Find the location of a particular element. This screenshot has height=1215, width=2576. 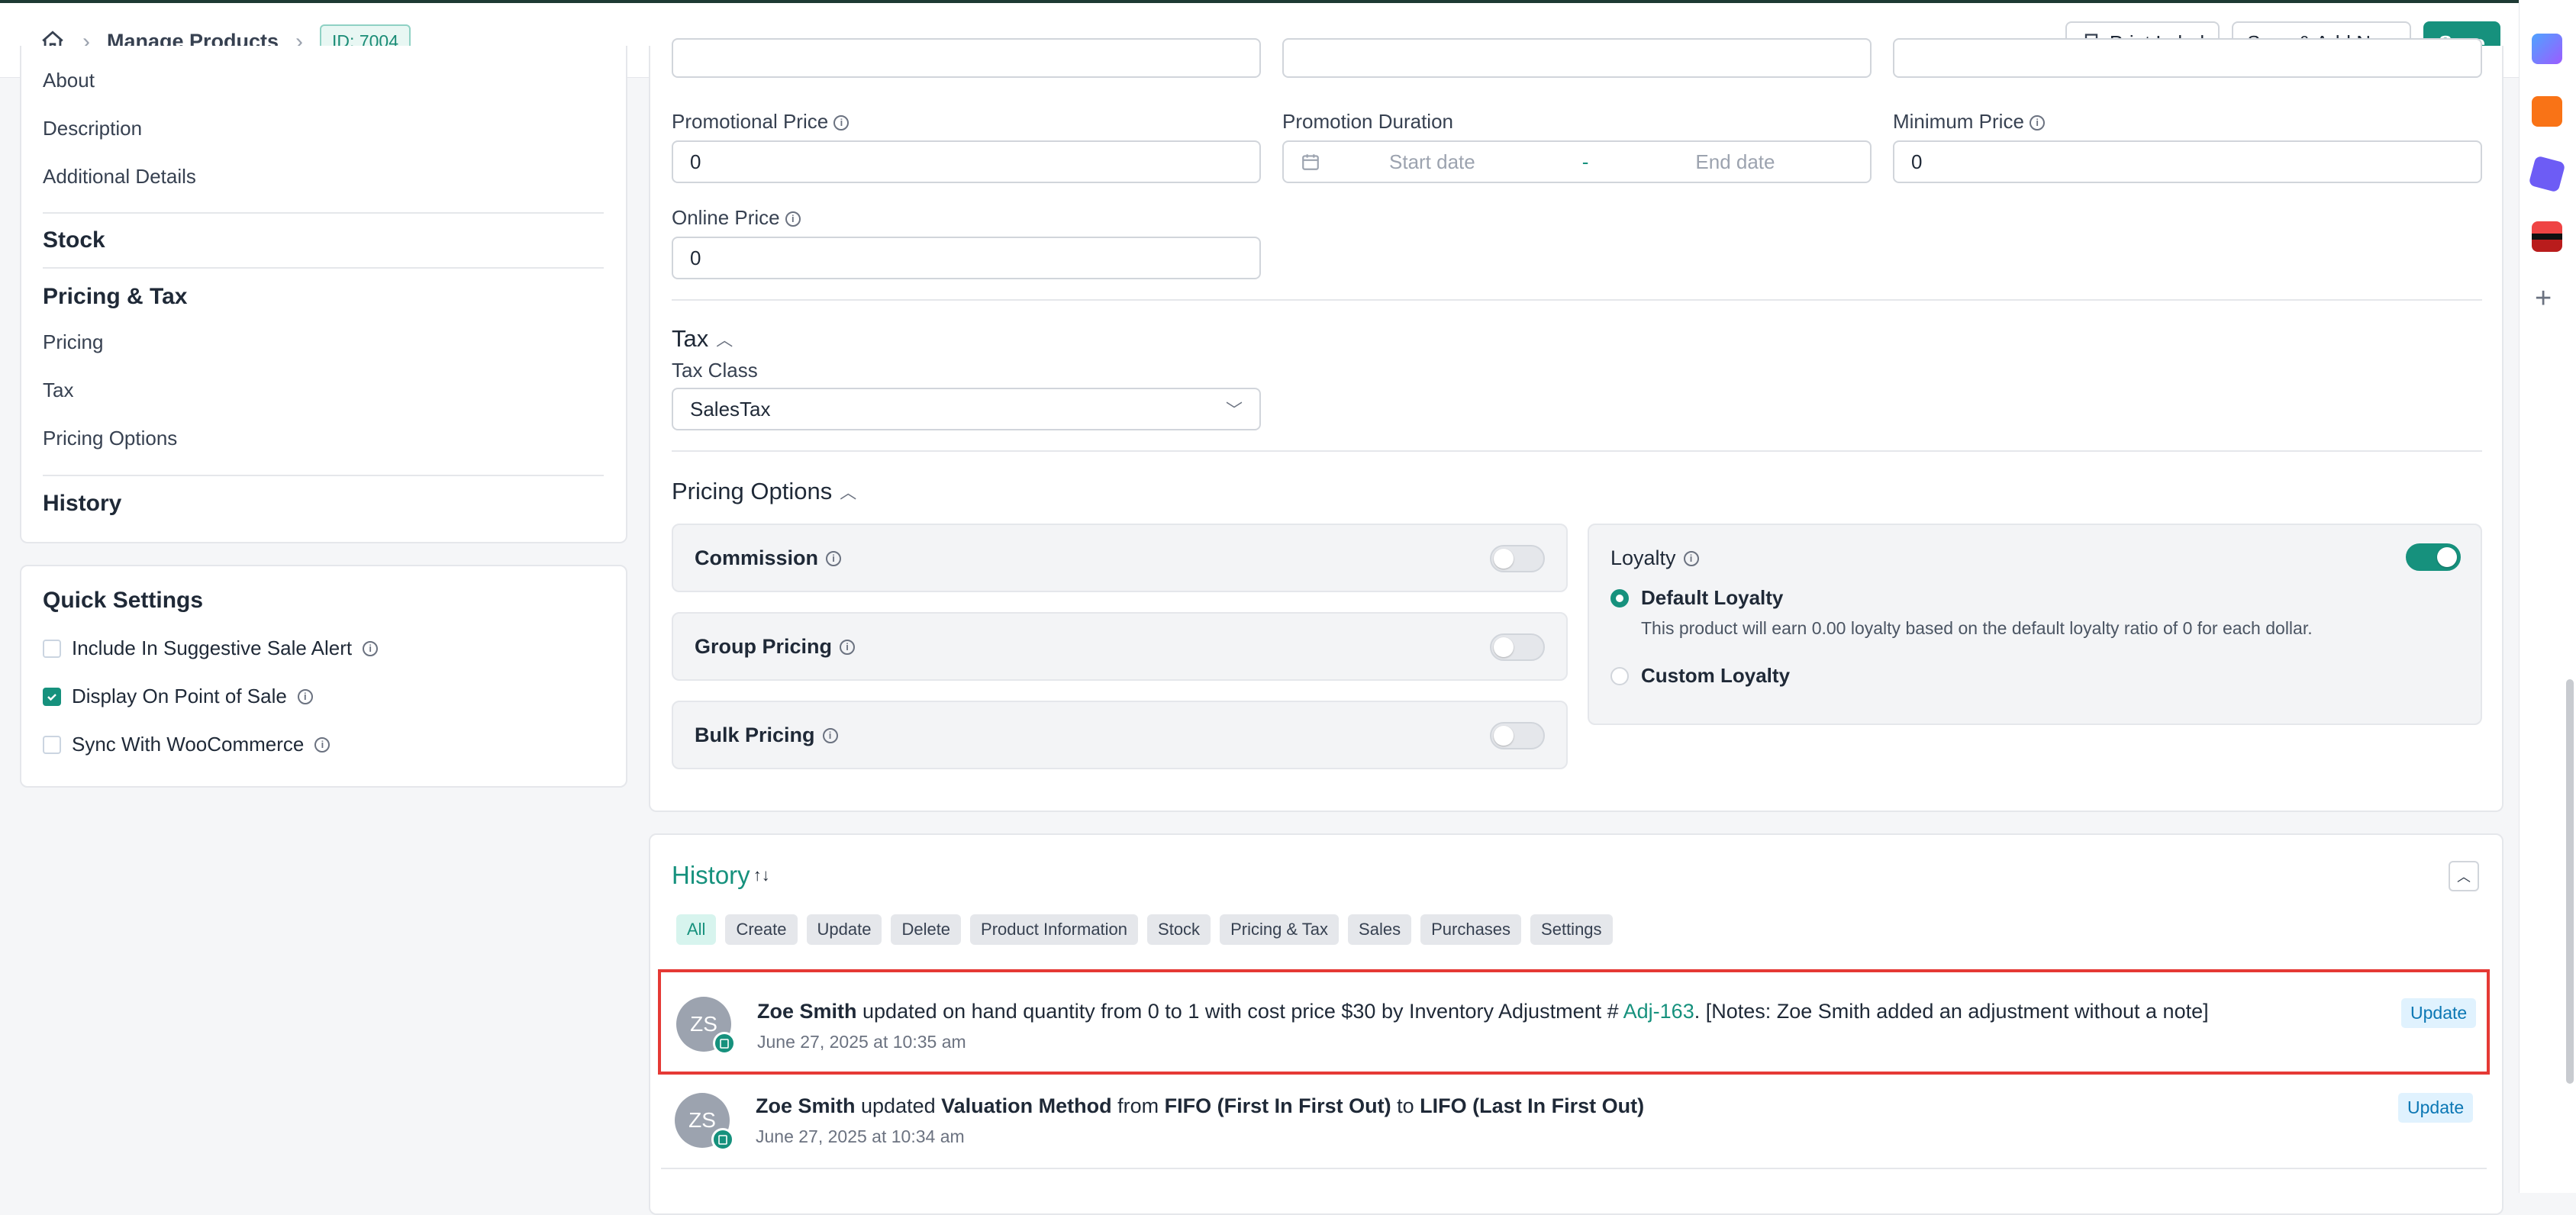

nav-item-pricing-options: Pricing Options is located at coordinates (110, 438).